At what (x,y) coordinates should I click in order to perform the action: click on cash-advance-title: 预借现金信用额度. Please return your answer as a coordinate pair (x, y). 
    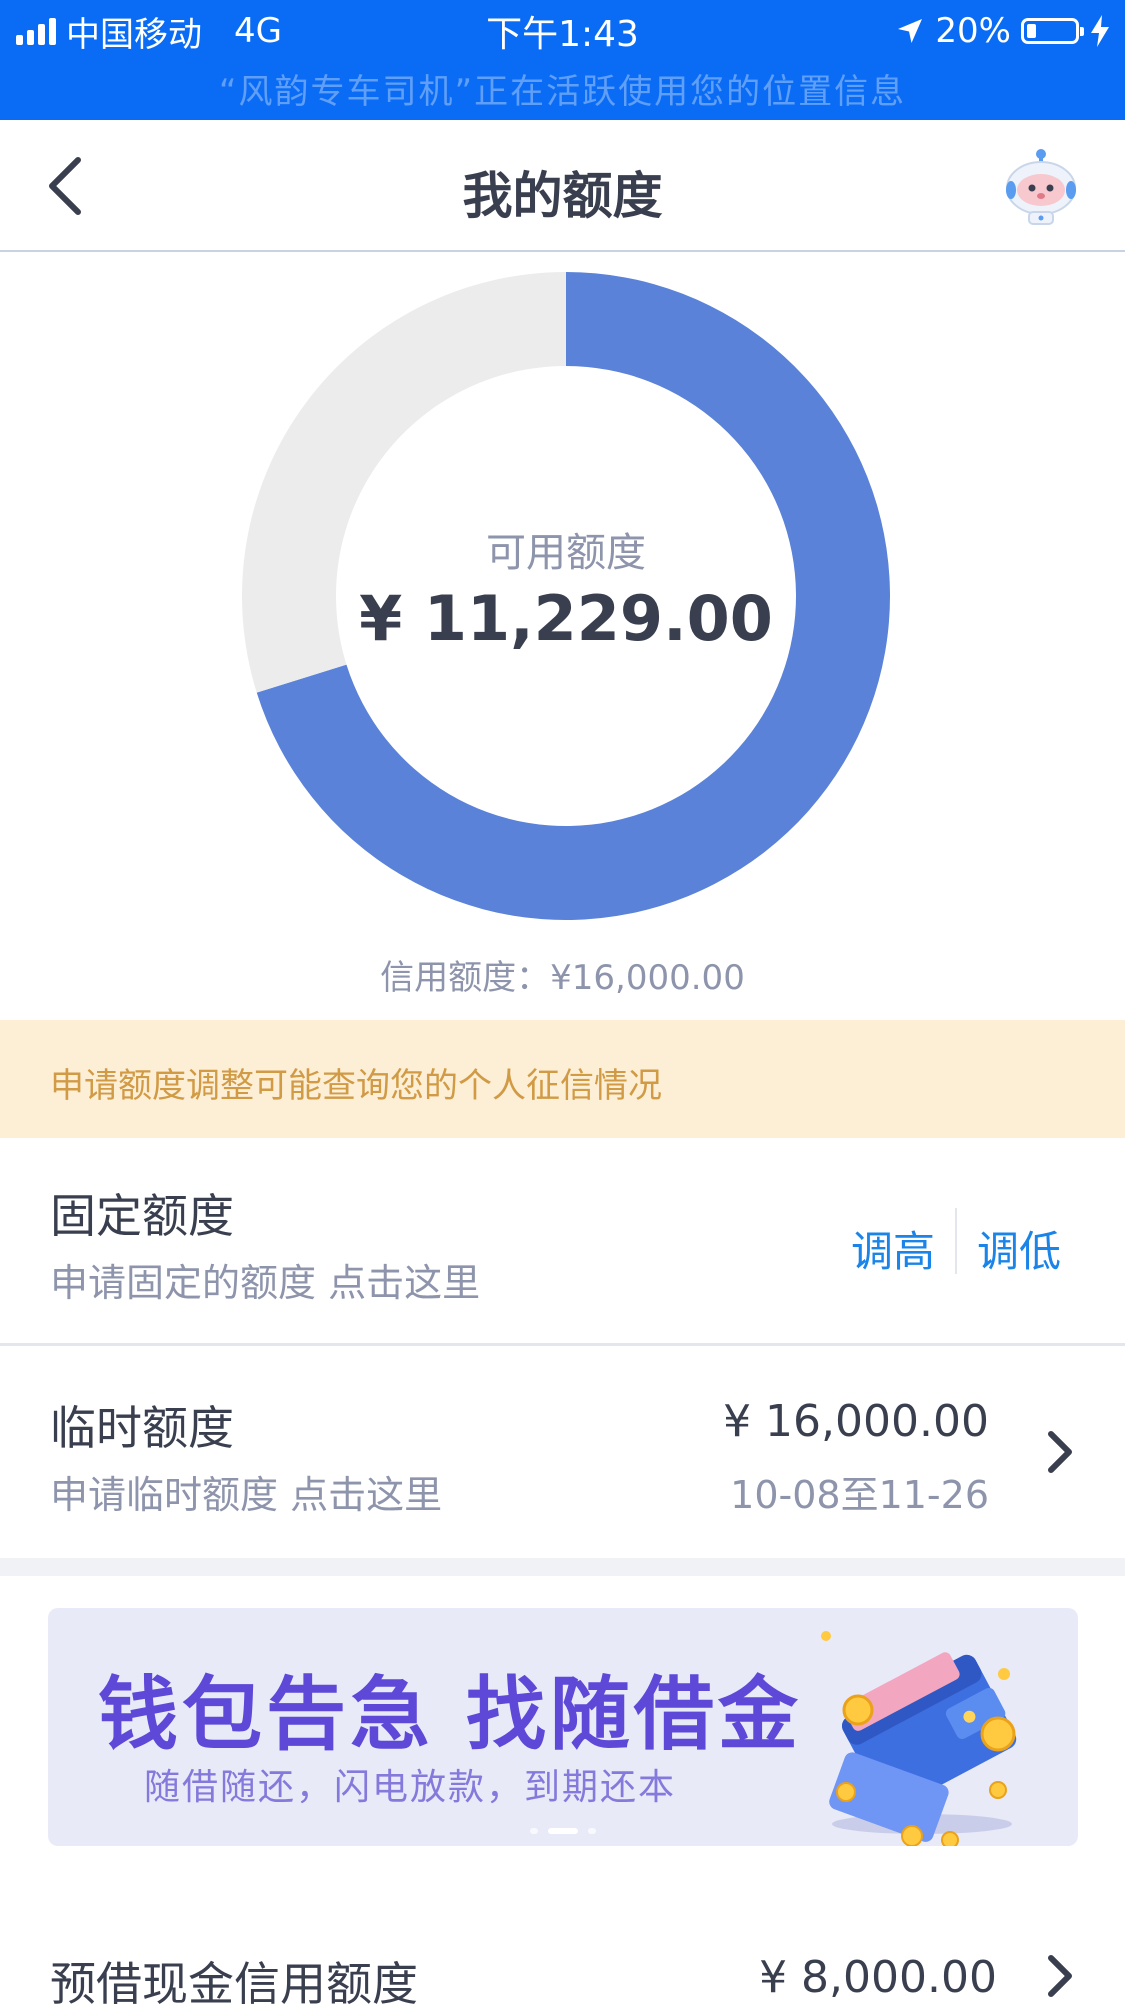
    Looking at the image, I should click on (234, 1984).